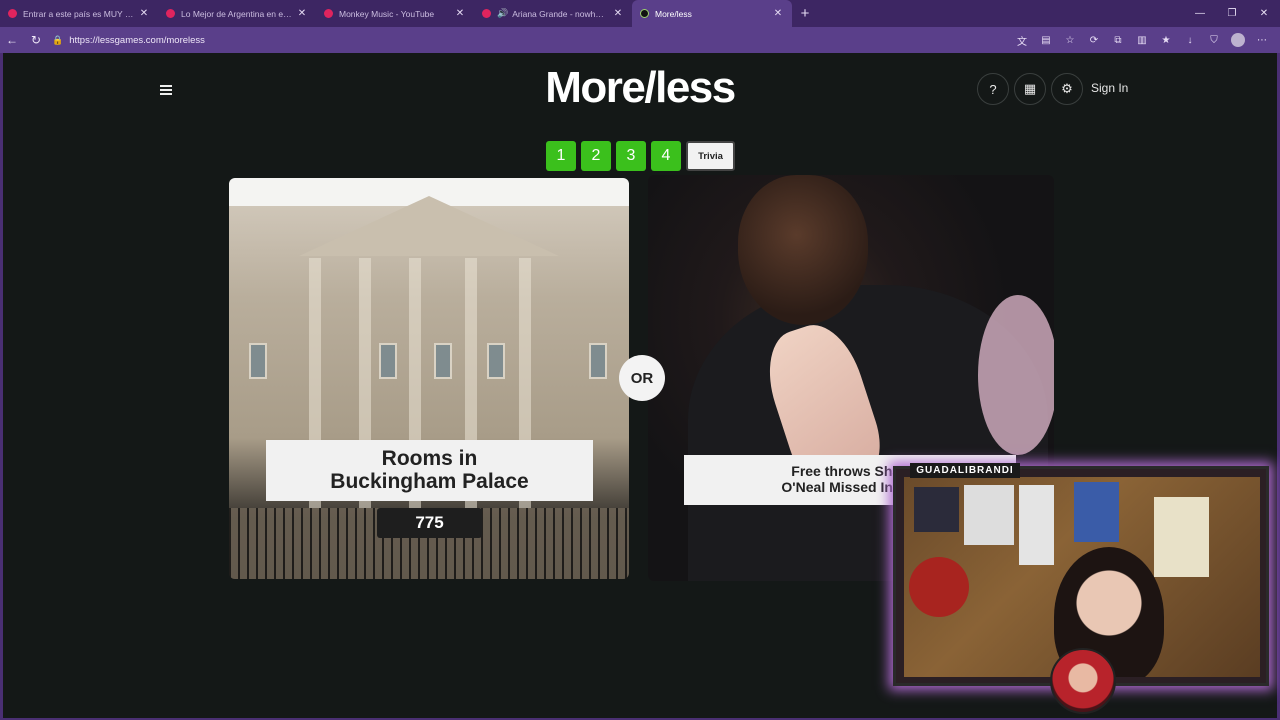  I want to click on tab-3: 🔊 Ariana Grande - nowhere, nobody ✕, so click(553, 13).